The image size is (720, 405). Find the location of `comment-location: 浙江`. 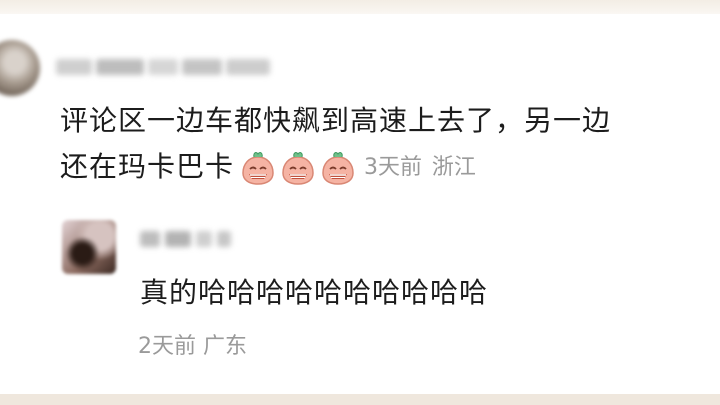

comment-location: 浙江 is located at coordinates (453, 167).